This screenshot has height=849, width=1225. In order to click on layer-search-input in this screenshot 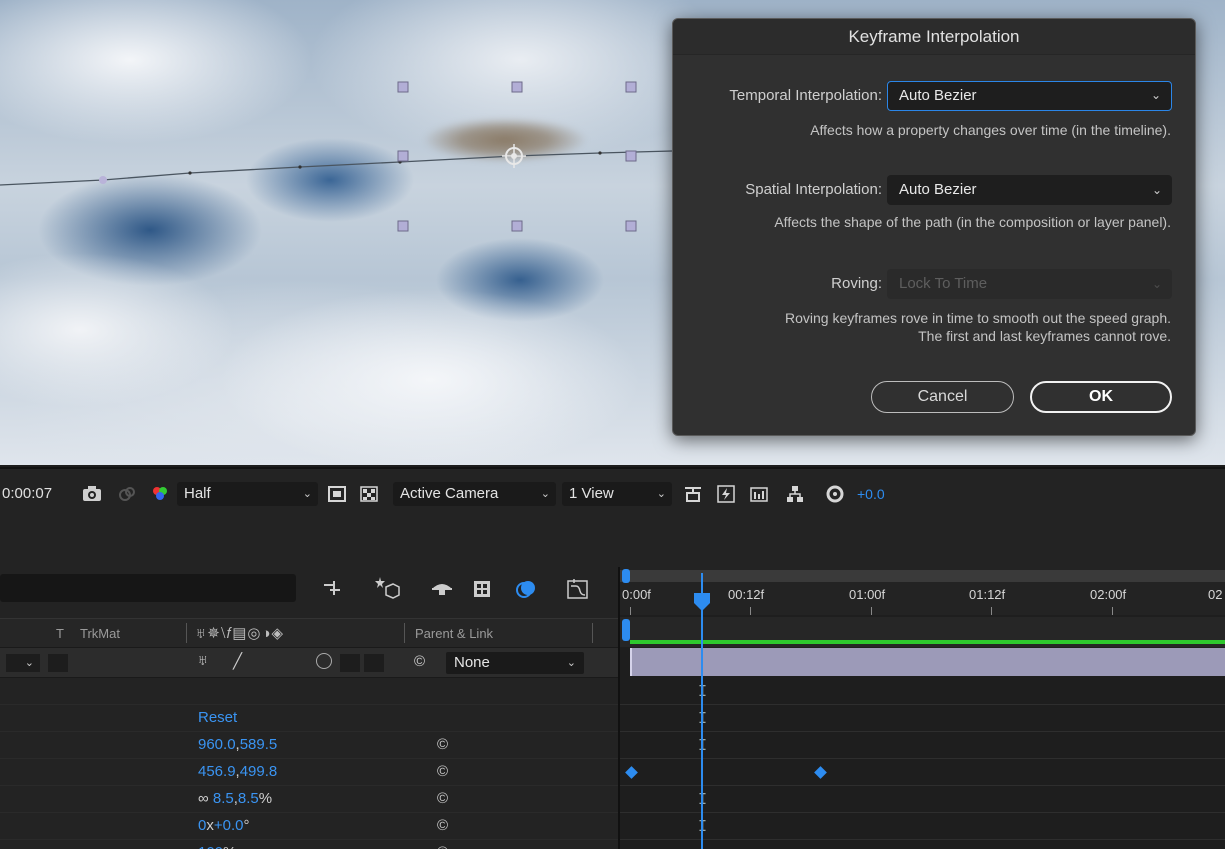, I will do `click(148, 588)`.